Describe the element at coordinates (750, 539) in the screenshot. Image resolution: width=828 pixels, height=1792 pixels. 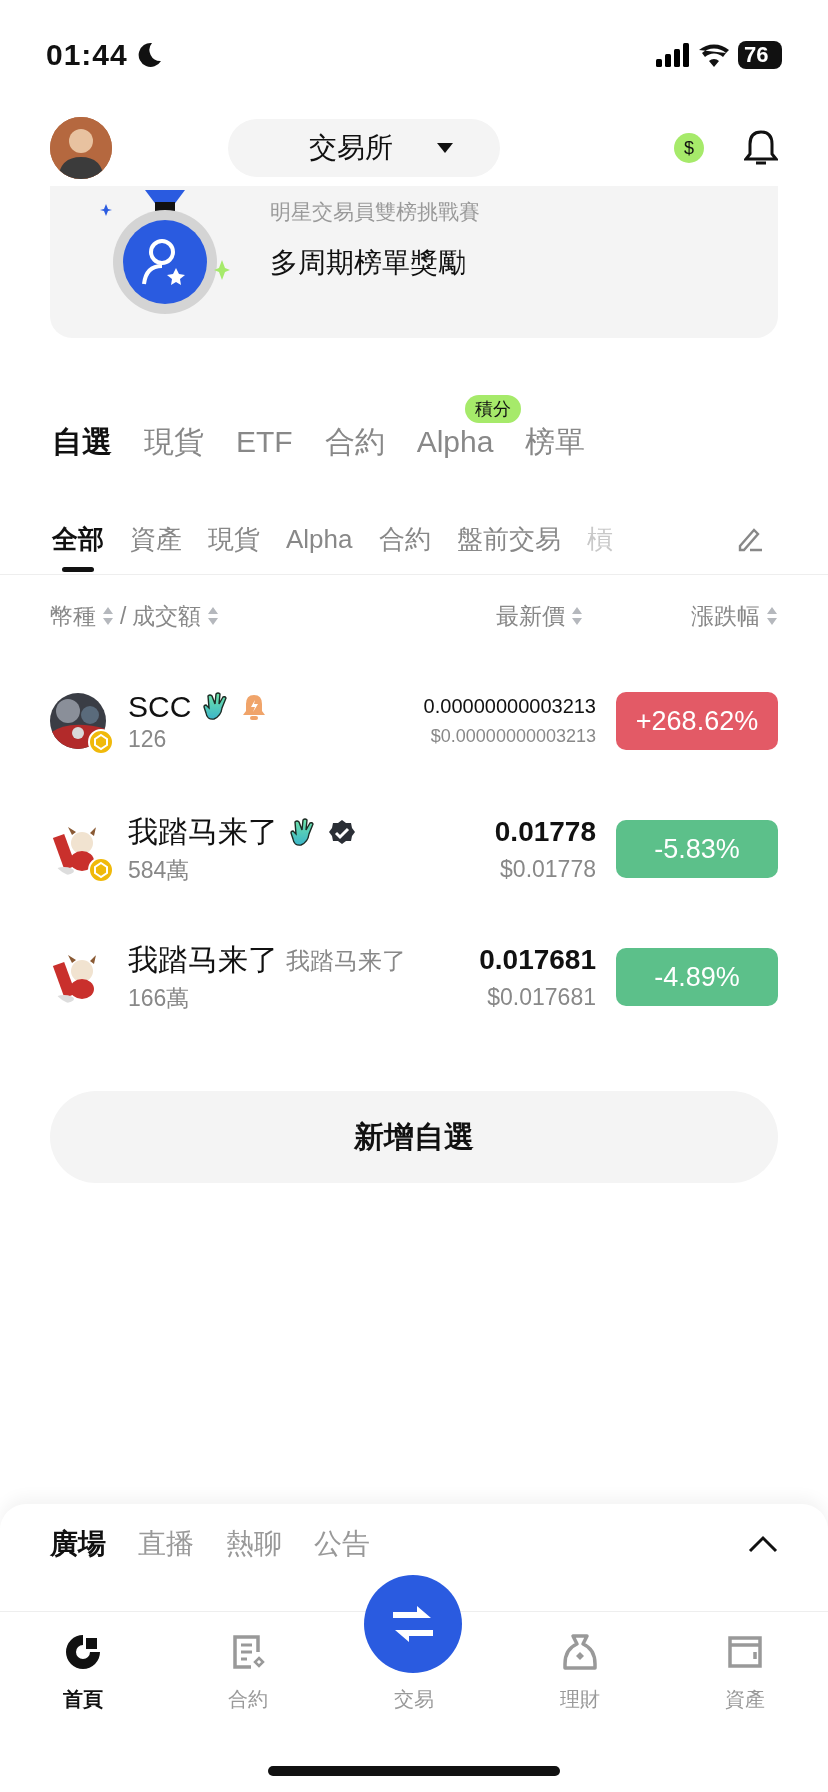
I see `edit-icon` at that location.